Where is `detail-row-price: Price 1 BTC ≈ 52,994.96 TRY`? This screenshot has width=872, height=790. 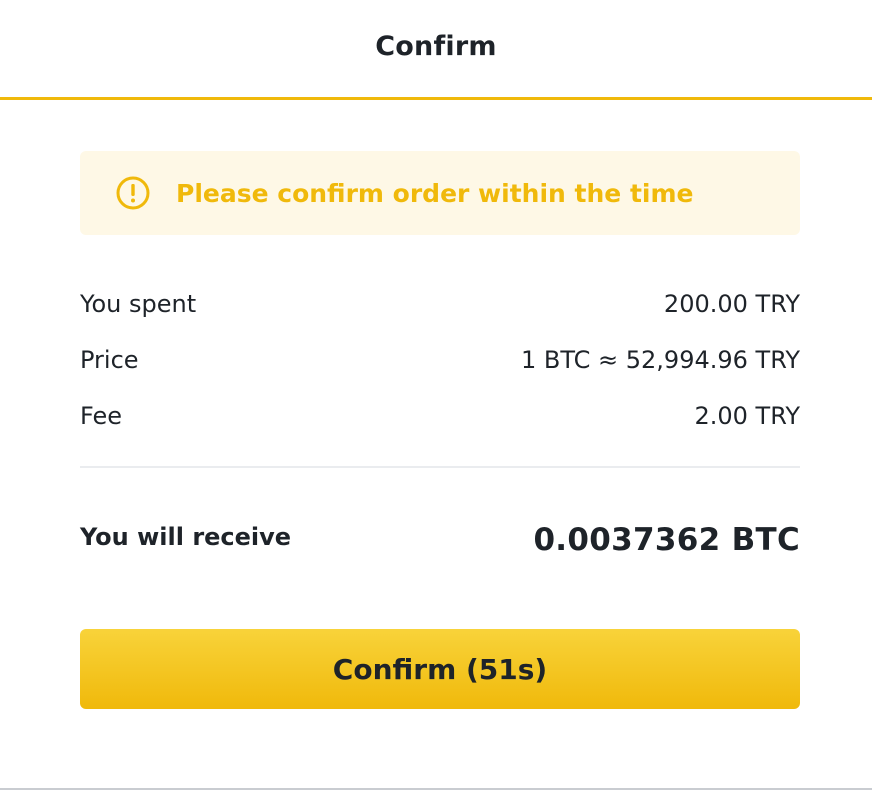
detail-row-price: Price 1 BTC ≈ 52,994.96 TRY is located at coordinates (440, 360).